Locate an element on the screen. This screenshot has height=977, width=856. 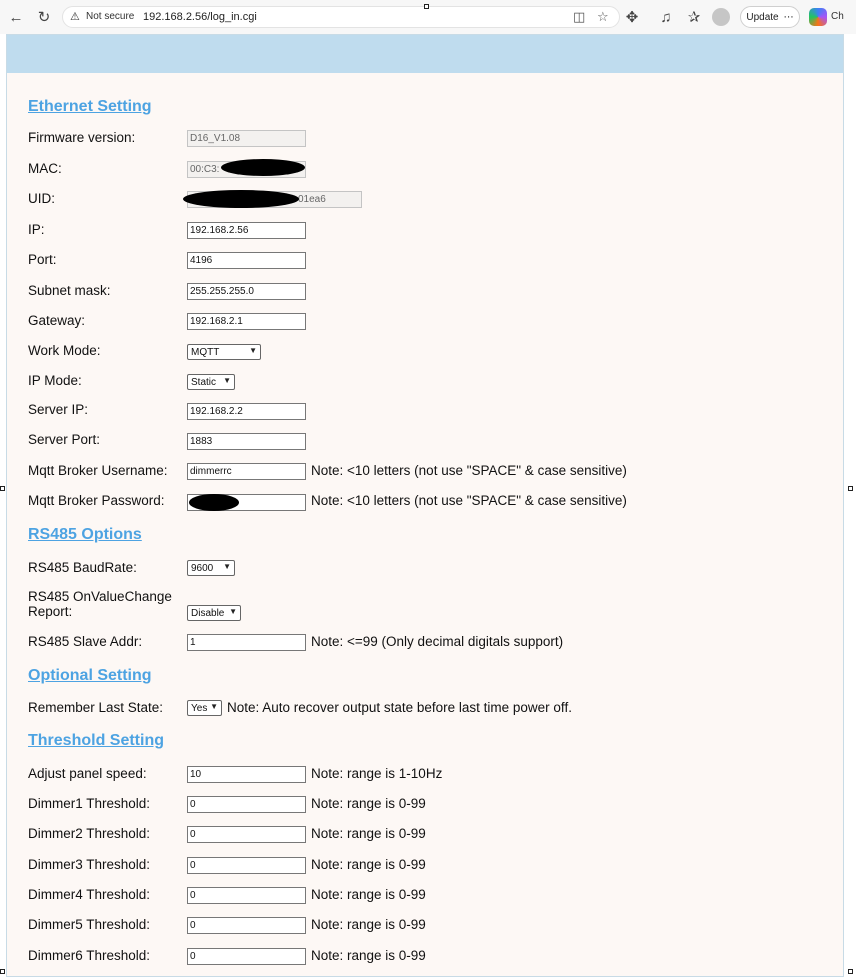
dimmer6-threshold-input is located at coordinates (246, 956).